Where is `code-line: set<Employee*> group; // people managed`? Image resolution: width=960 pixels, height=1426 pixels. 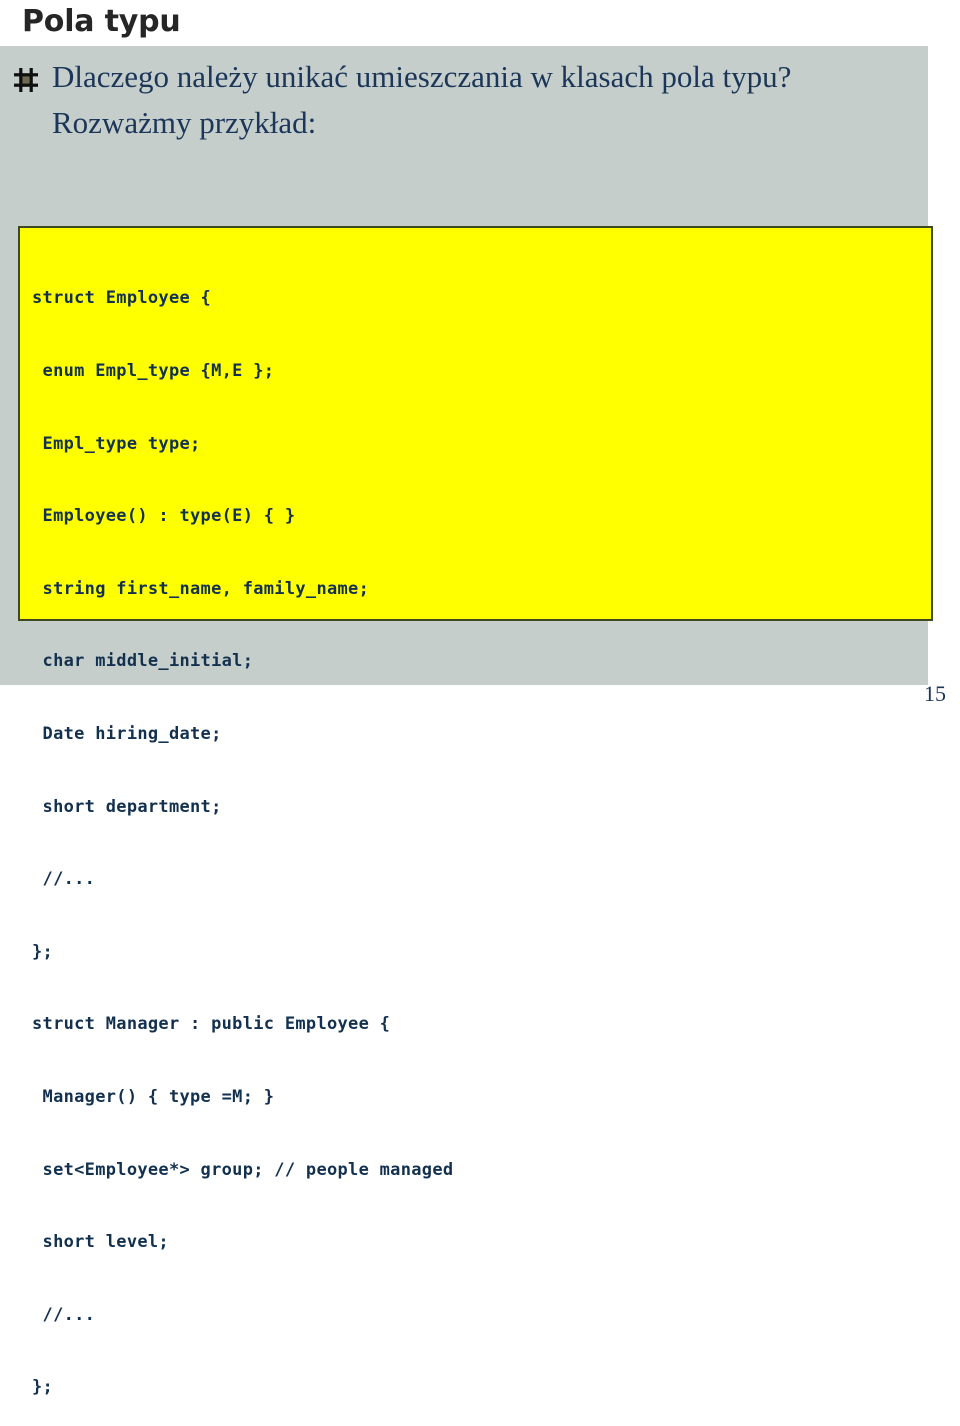
code-line: set<Employee*> group; // people managed is located at coordinates (243, 1169).